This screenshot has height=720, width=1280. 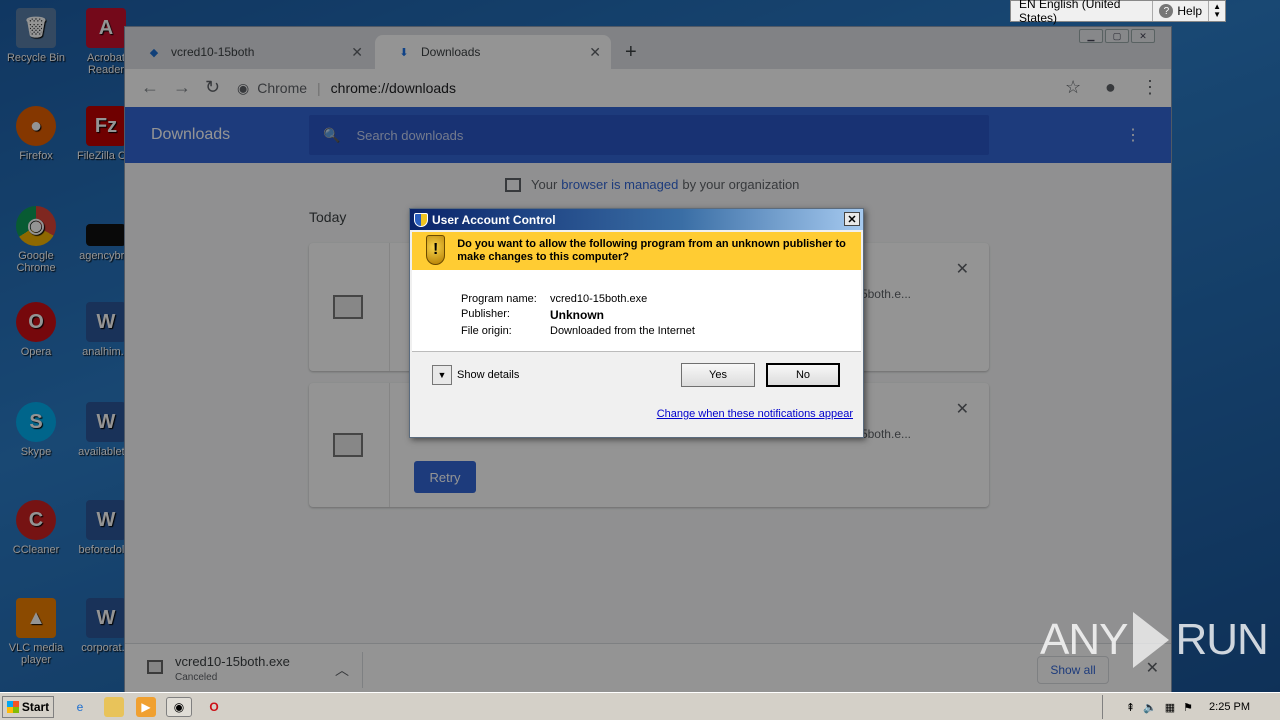 I want to click on explorer-icon, so click(x=114, y=707).